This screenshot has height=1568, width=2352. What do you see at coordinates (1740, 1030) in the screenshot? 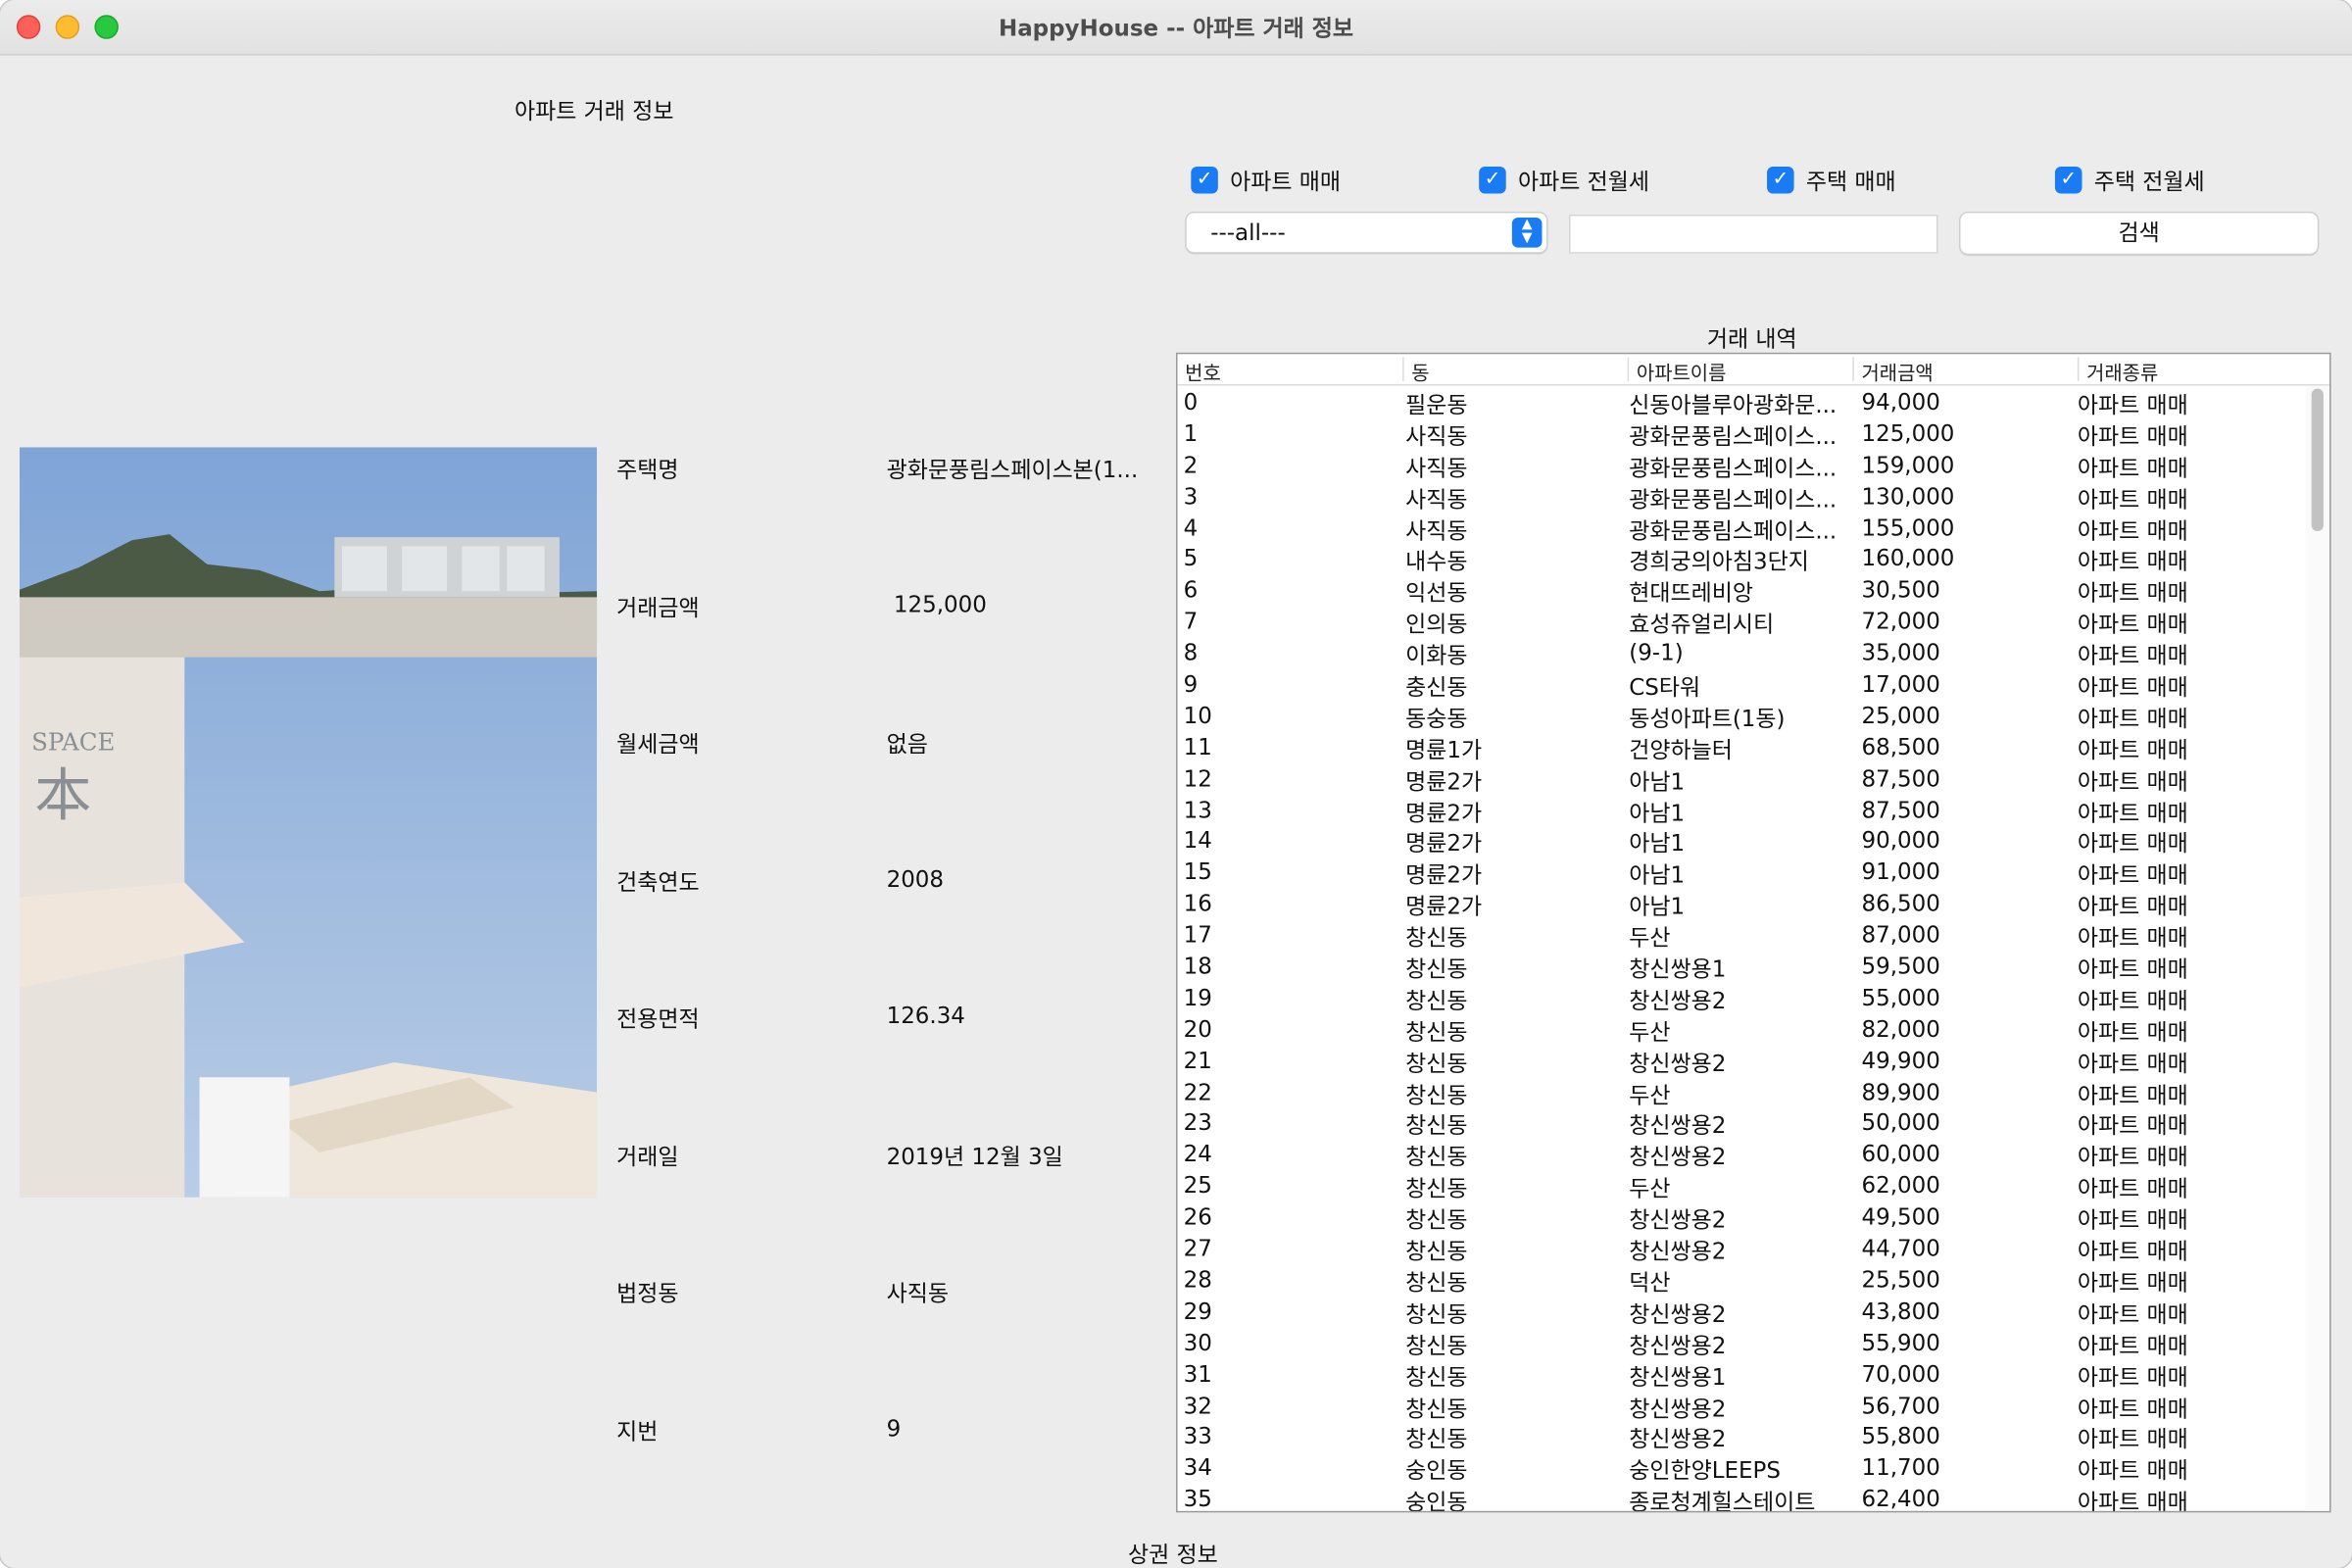
I see `table-row: 20 창신동 두산 82,000 아파트 매매` at bounding box center [1740, 1030].